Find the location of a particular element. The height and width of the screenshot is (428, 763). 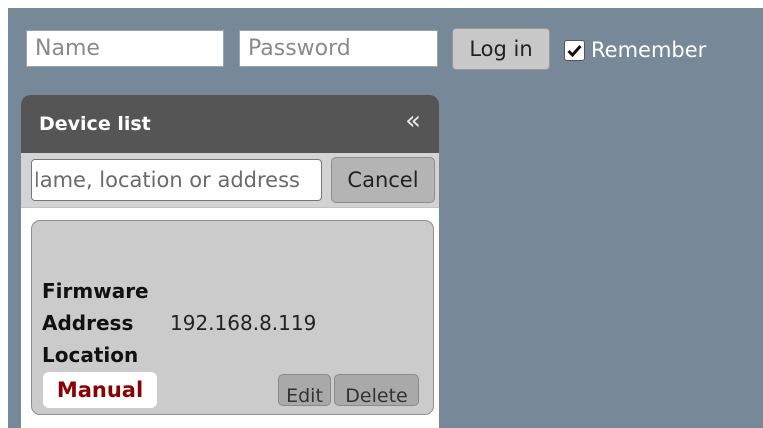

name-input is located at coordinates (125, 48).